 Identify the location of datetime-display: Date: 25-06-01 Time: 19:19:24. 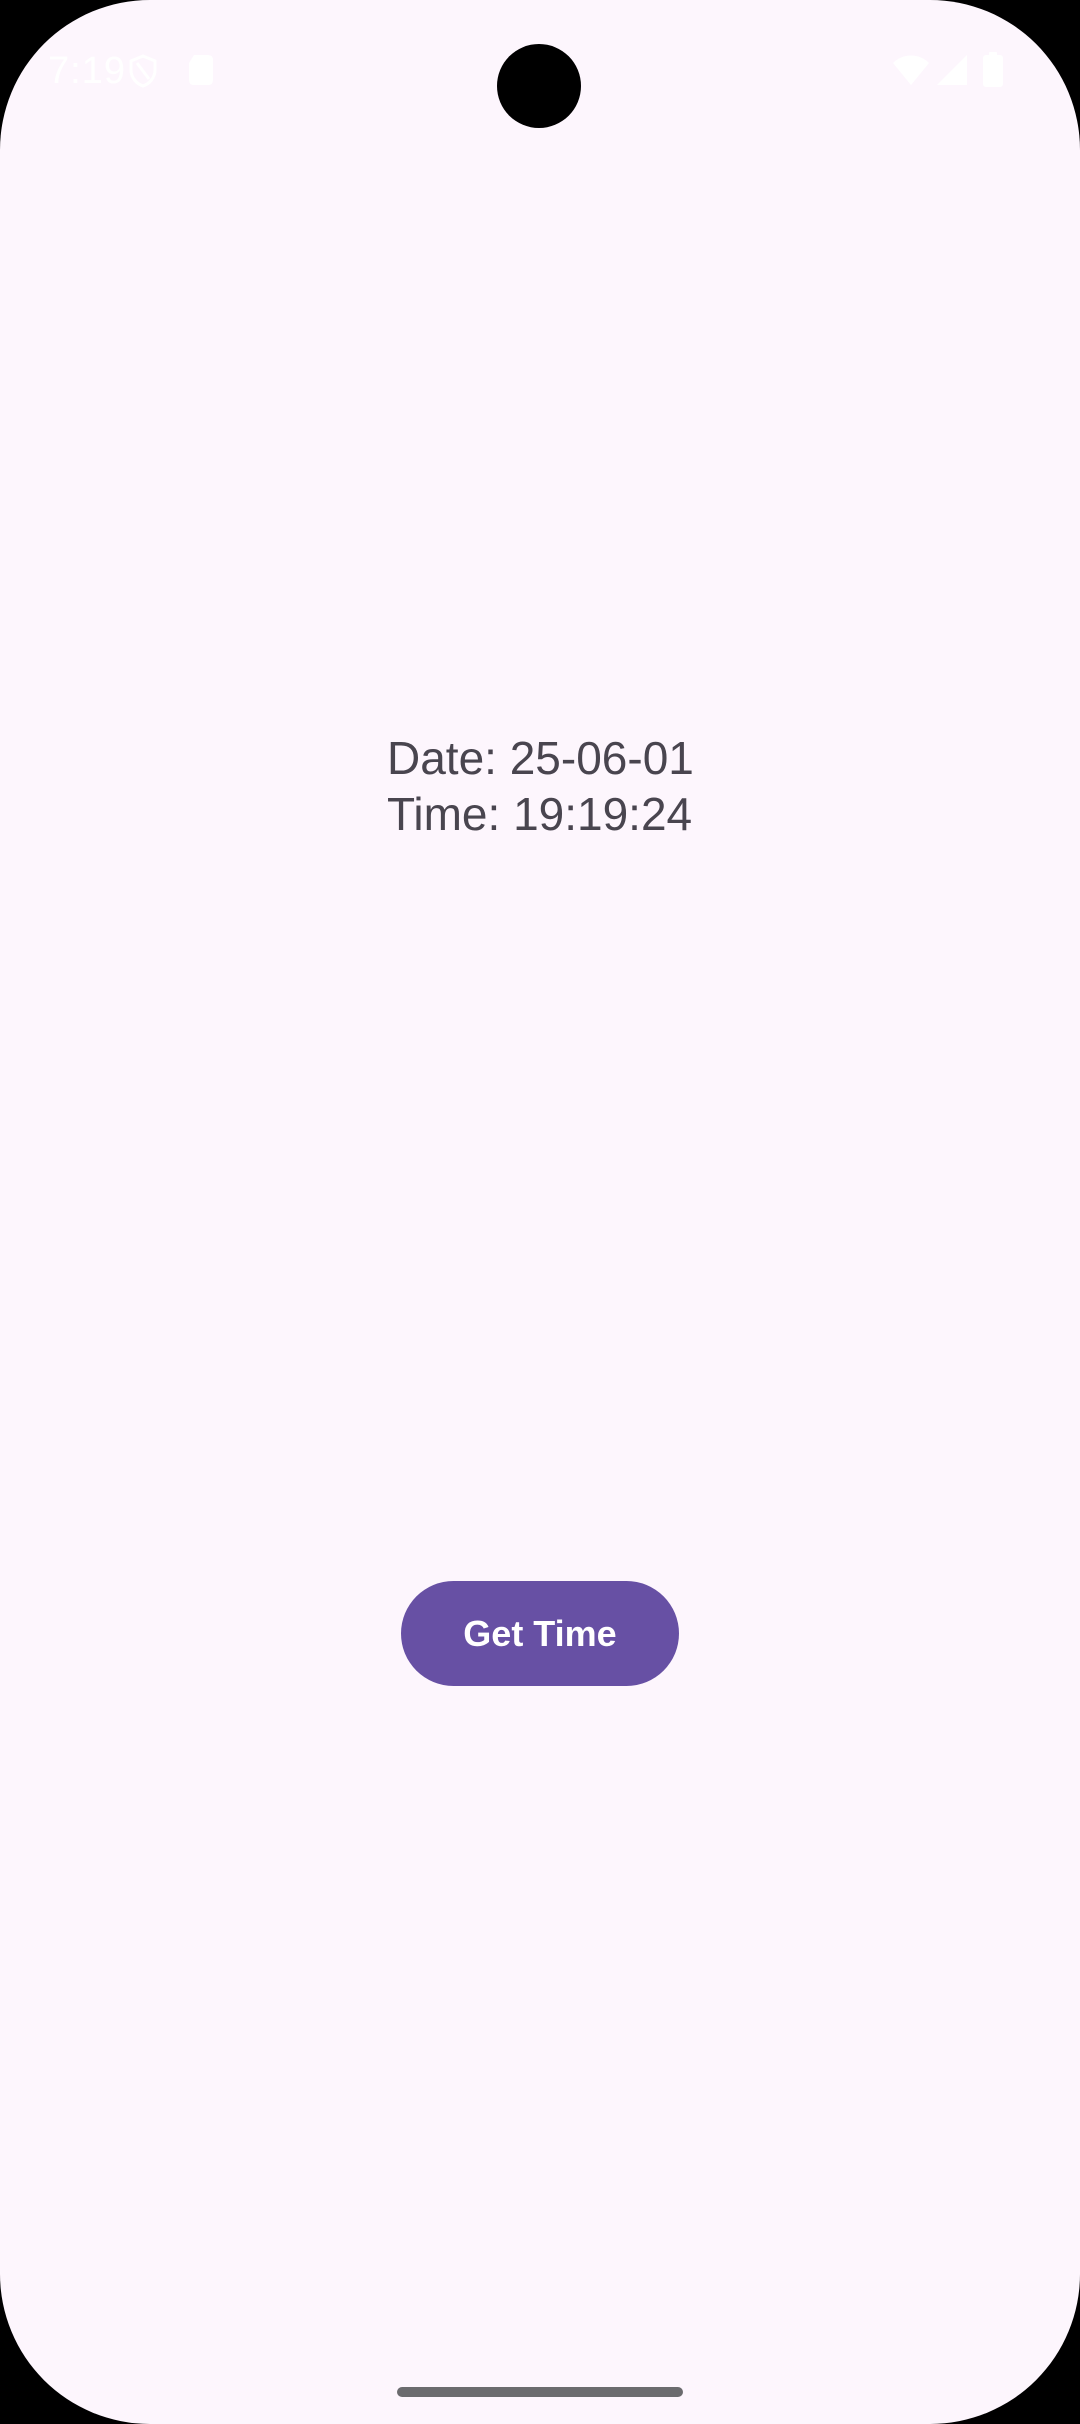
(540, 786).